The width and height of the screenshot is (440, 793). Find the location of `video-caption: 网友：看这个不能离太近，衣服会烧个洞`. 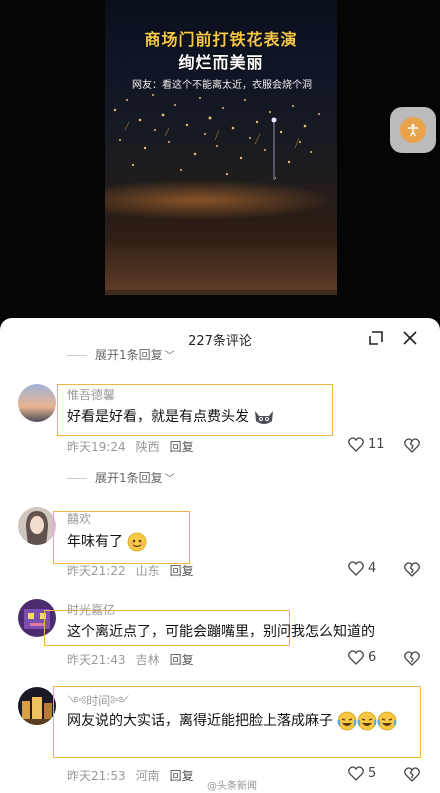

video-caption: 网友：看这个不能离太近，衣服会烧个洞 is located at coordinates (222, 85).